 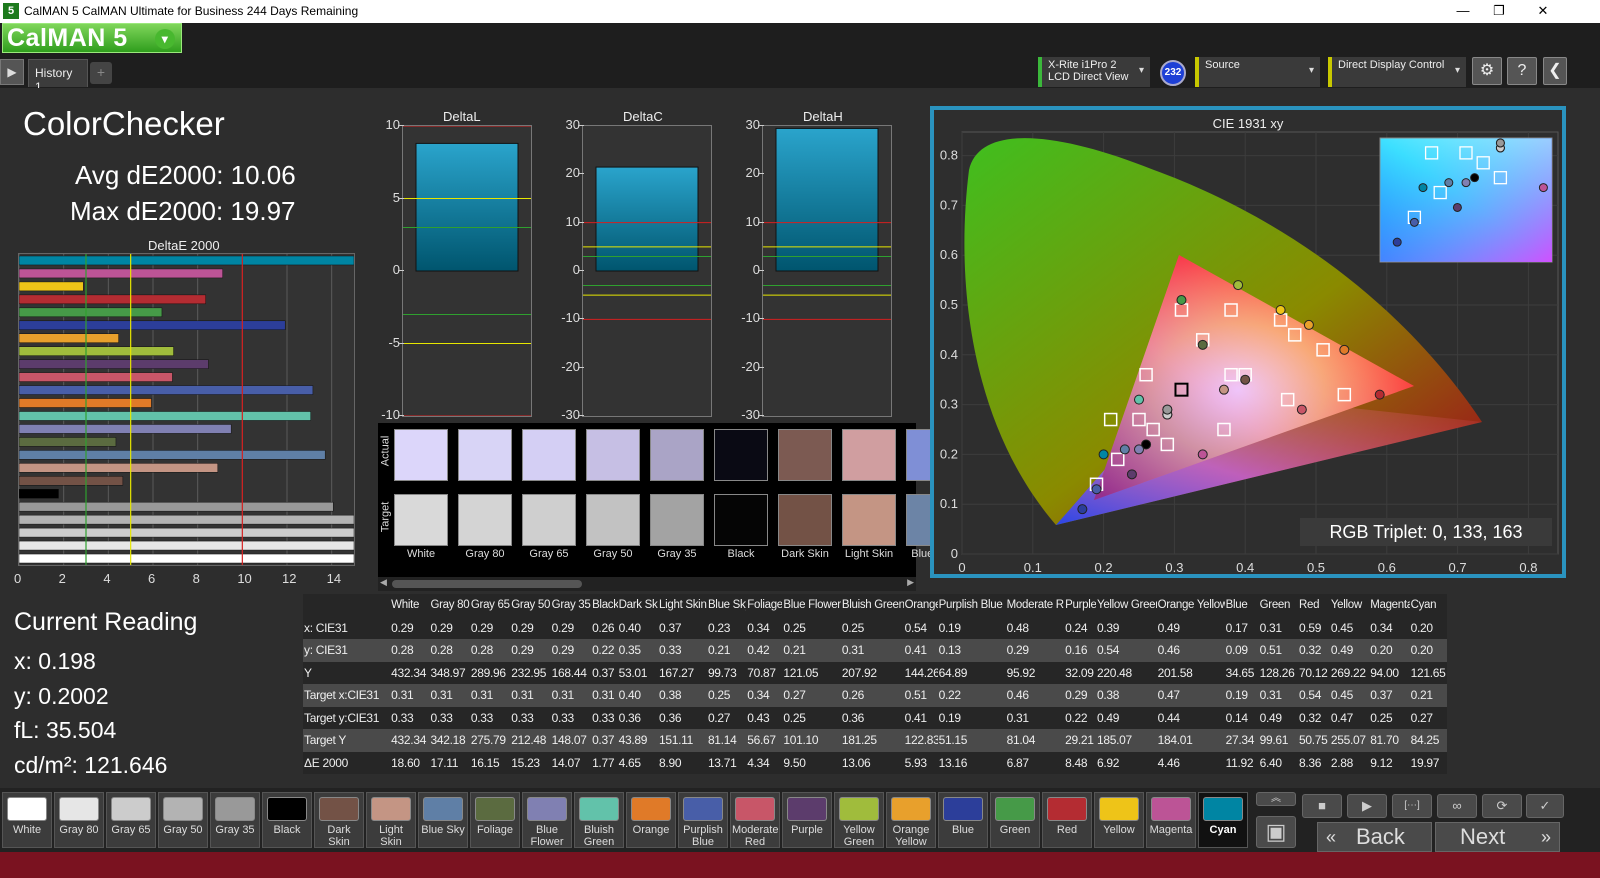 What do you see at coordinates (1171, 820) in the screenshot?
I see `patch-button: Magenta` at bounding box center [1171, 820].